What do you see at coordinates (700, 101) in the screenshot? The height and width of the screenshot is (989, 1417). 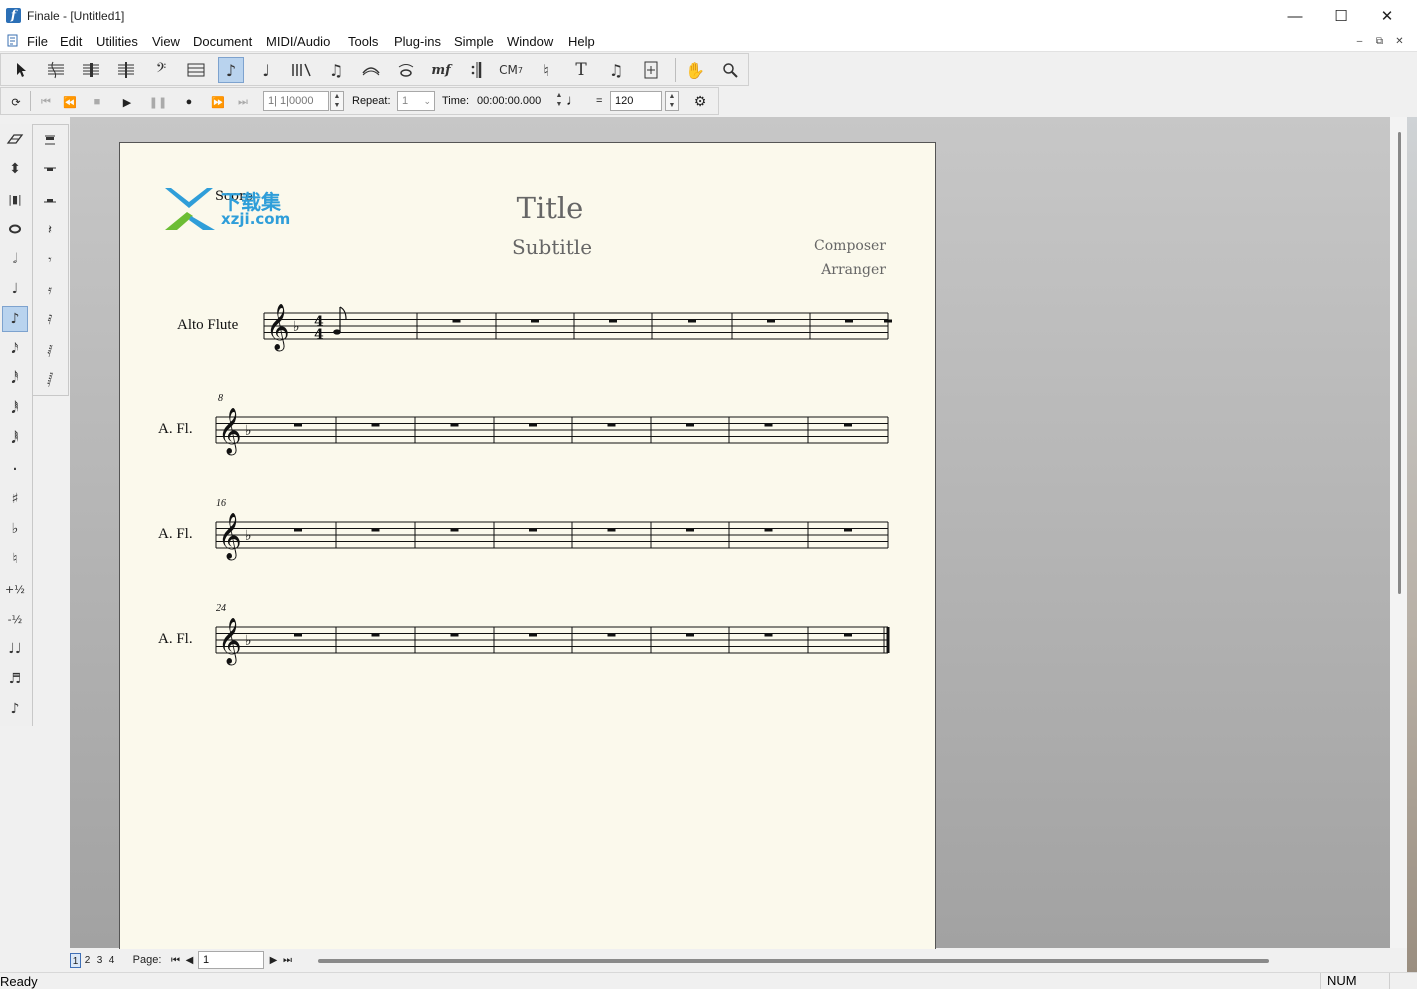 I see `playback-settings-gear-icon: ⚙` at bounding box center [700, 101].